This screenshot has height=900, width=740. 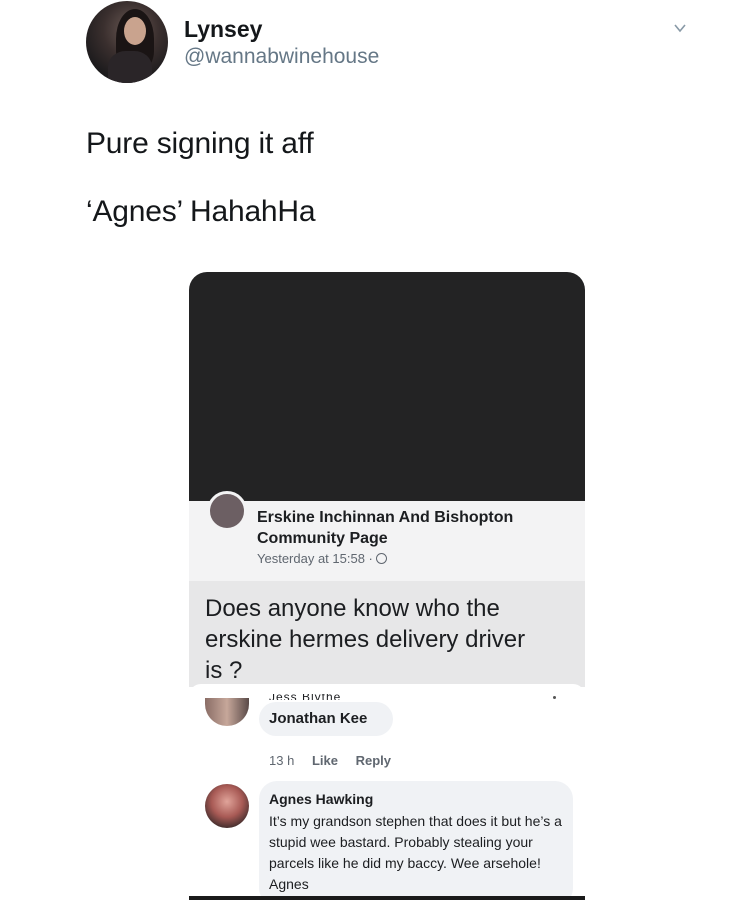 What do you see at coordinates (201, 211) in the screenshot?
I see `tweet-text-line-2: ‘Agnes’ HahahHa` at bounding box center [201, 211].